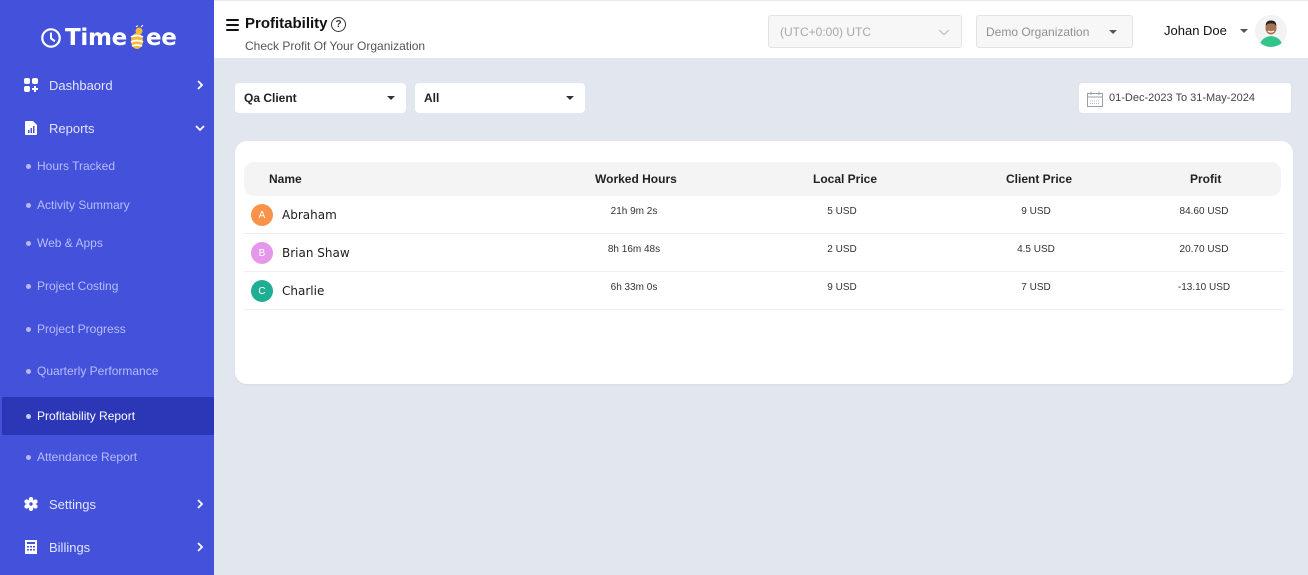 Image resolution: width=1308 pixels, height=575 pixels. I want to click on sidebar-subitem-label: Project Progress, so click(81, 329).